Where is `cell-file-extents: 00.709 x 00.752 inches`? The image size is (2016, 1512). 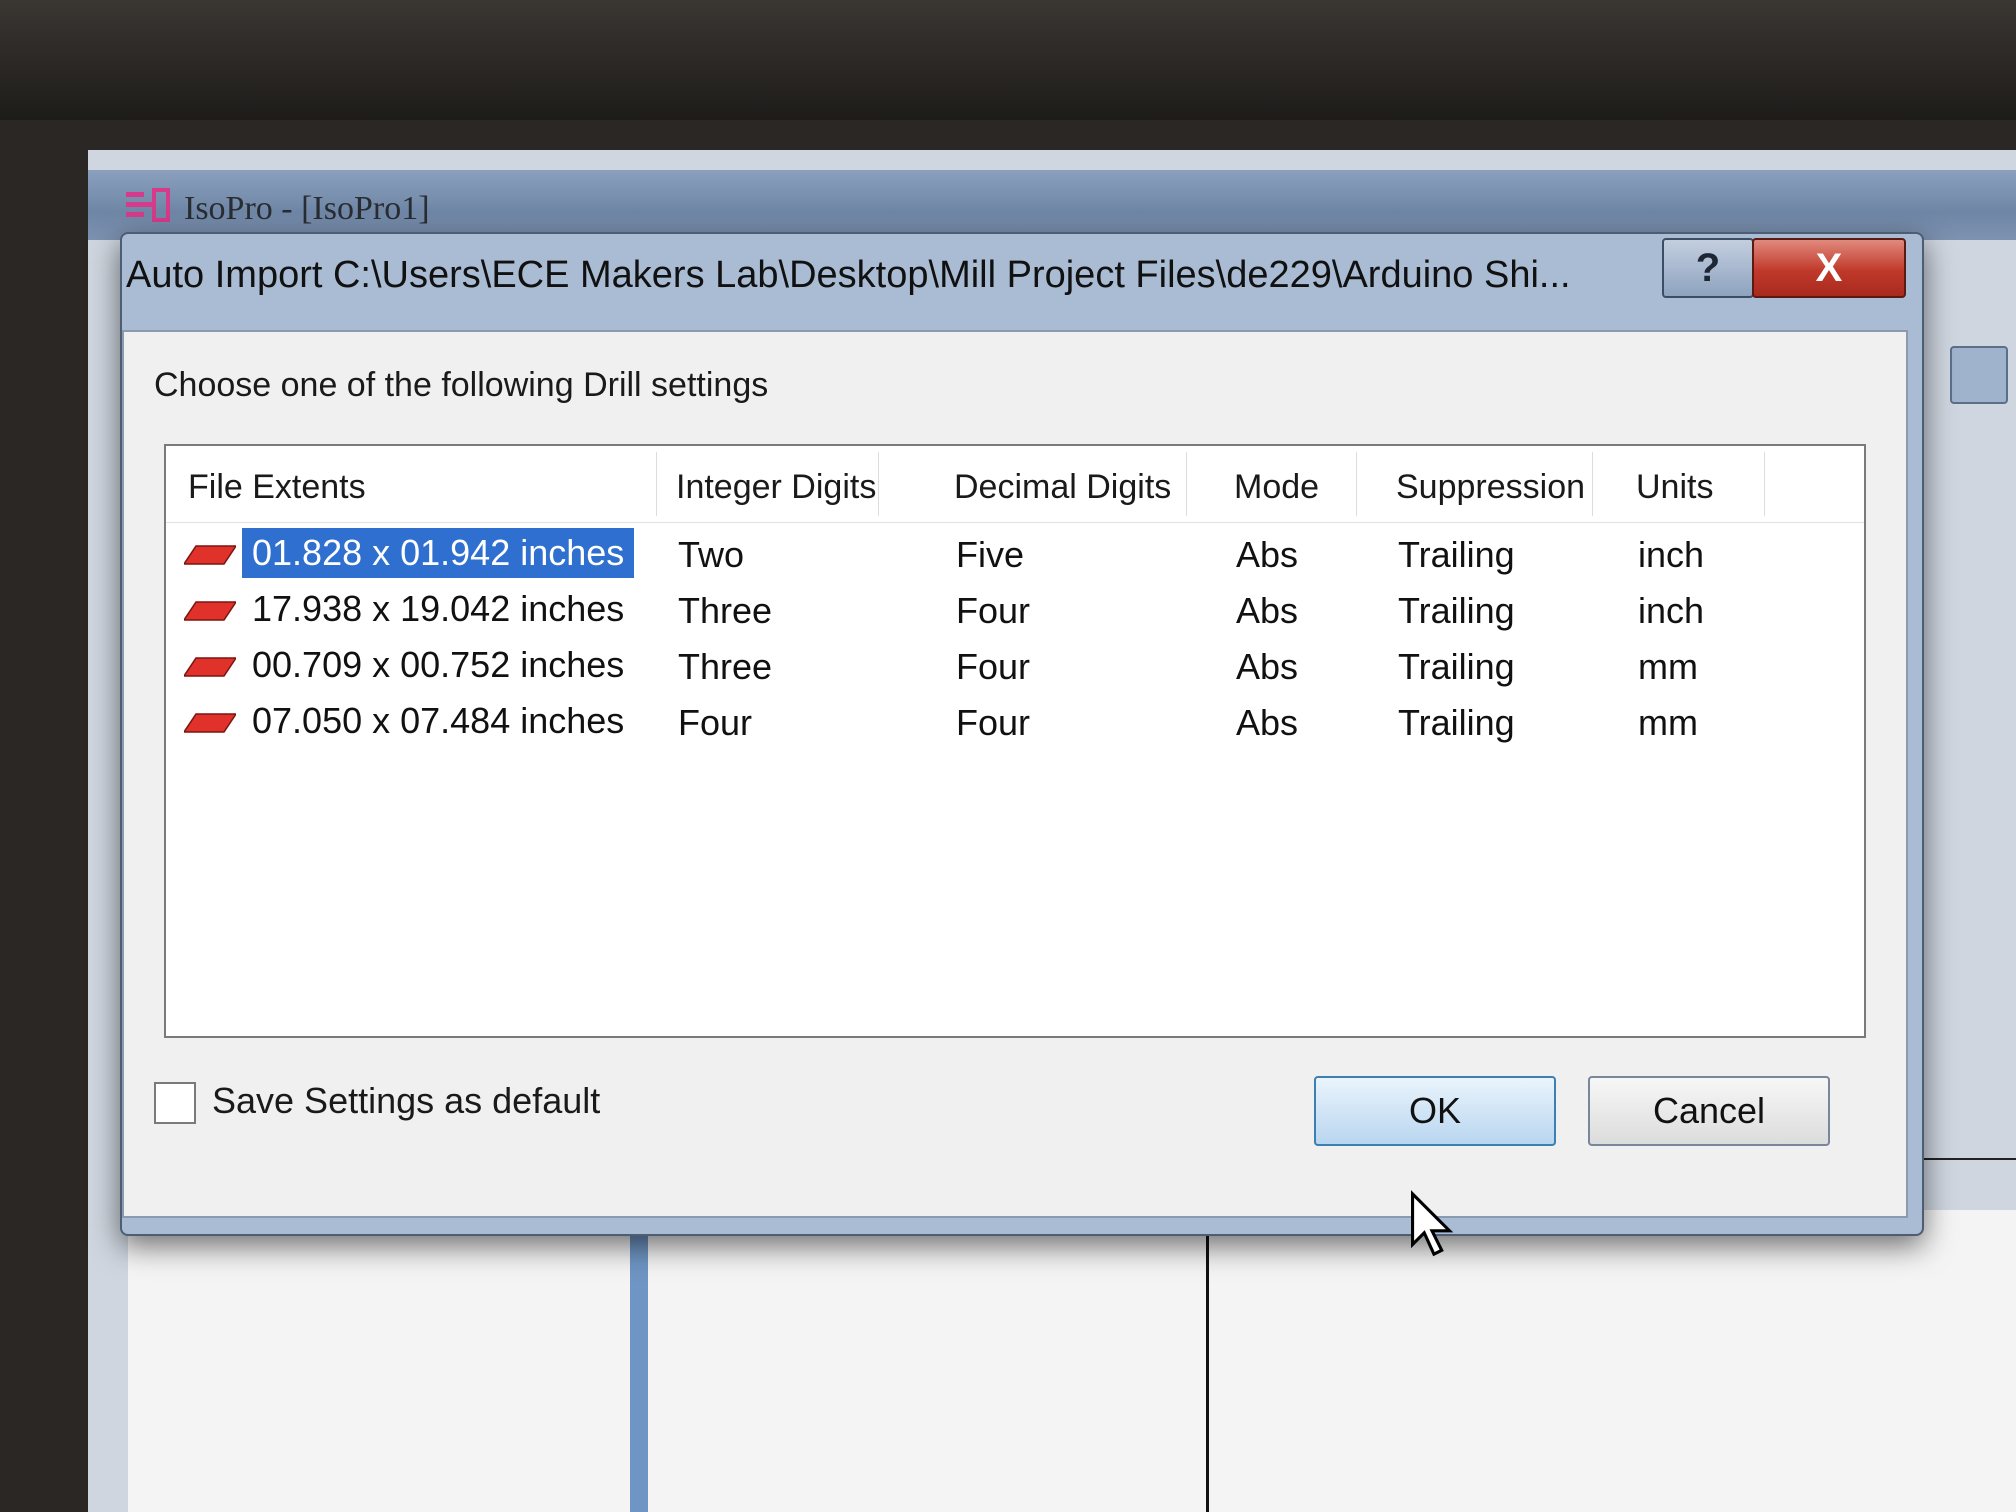 cell-file-extents: 00.709 x 00.752 inches is located at coordinates (438, 664).